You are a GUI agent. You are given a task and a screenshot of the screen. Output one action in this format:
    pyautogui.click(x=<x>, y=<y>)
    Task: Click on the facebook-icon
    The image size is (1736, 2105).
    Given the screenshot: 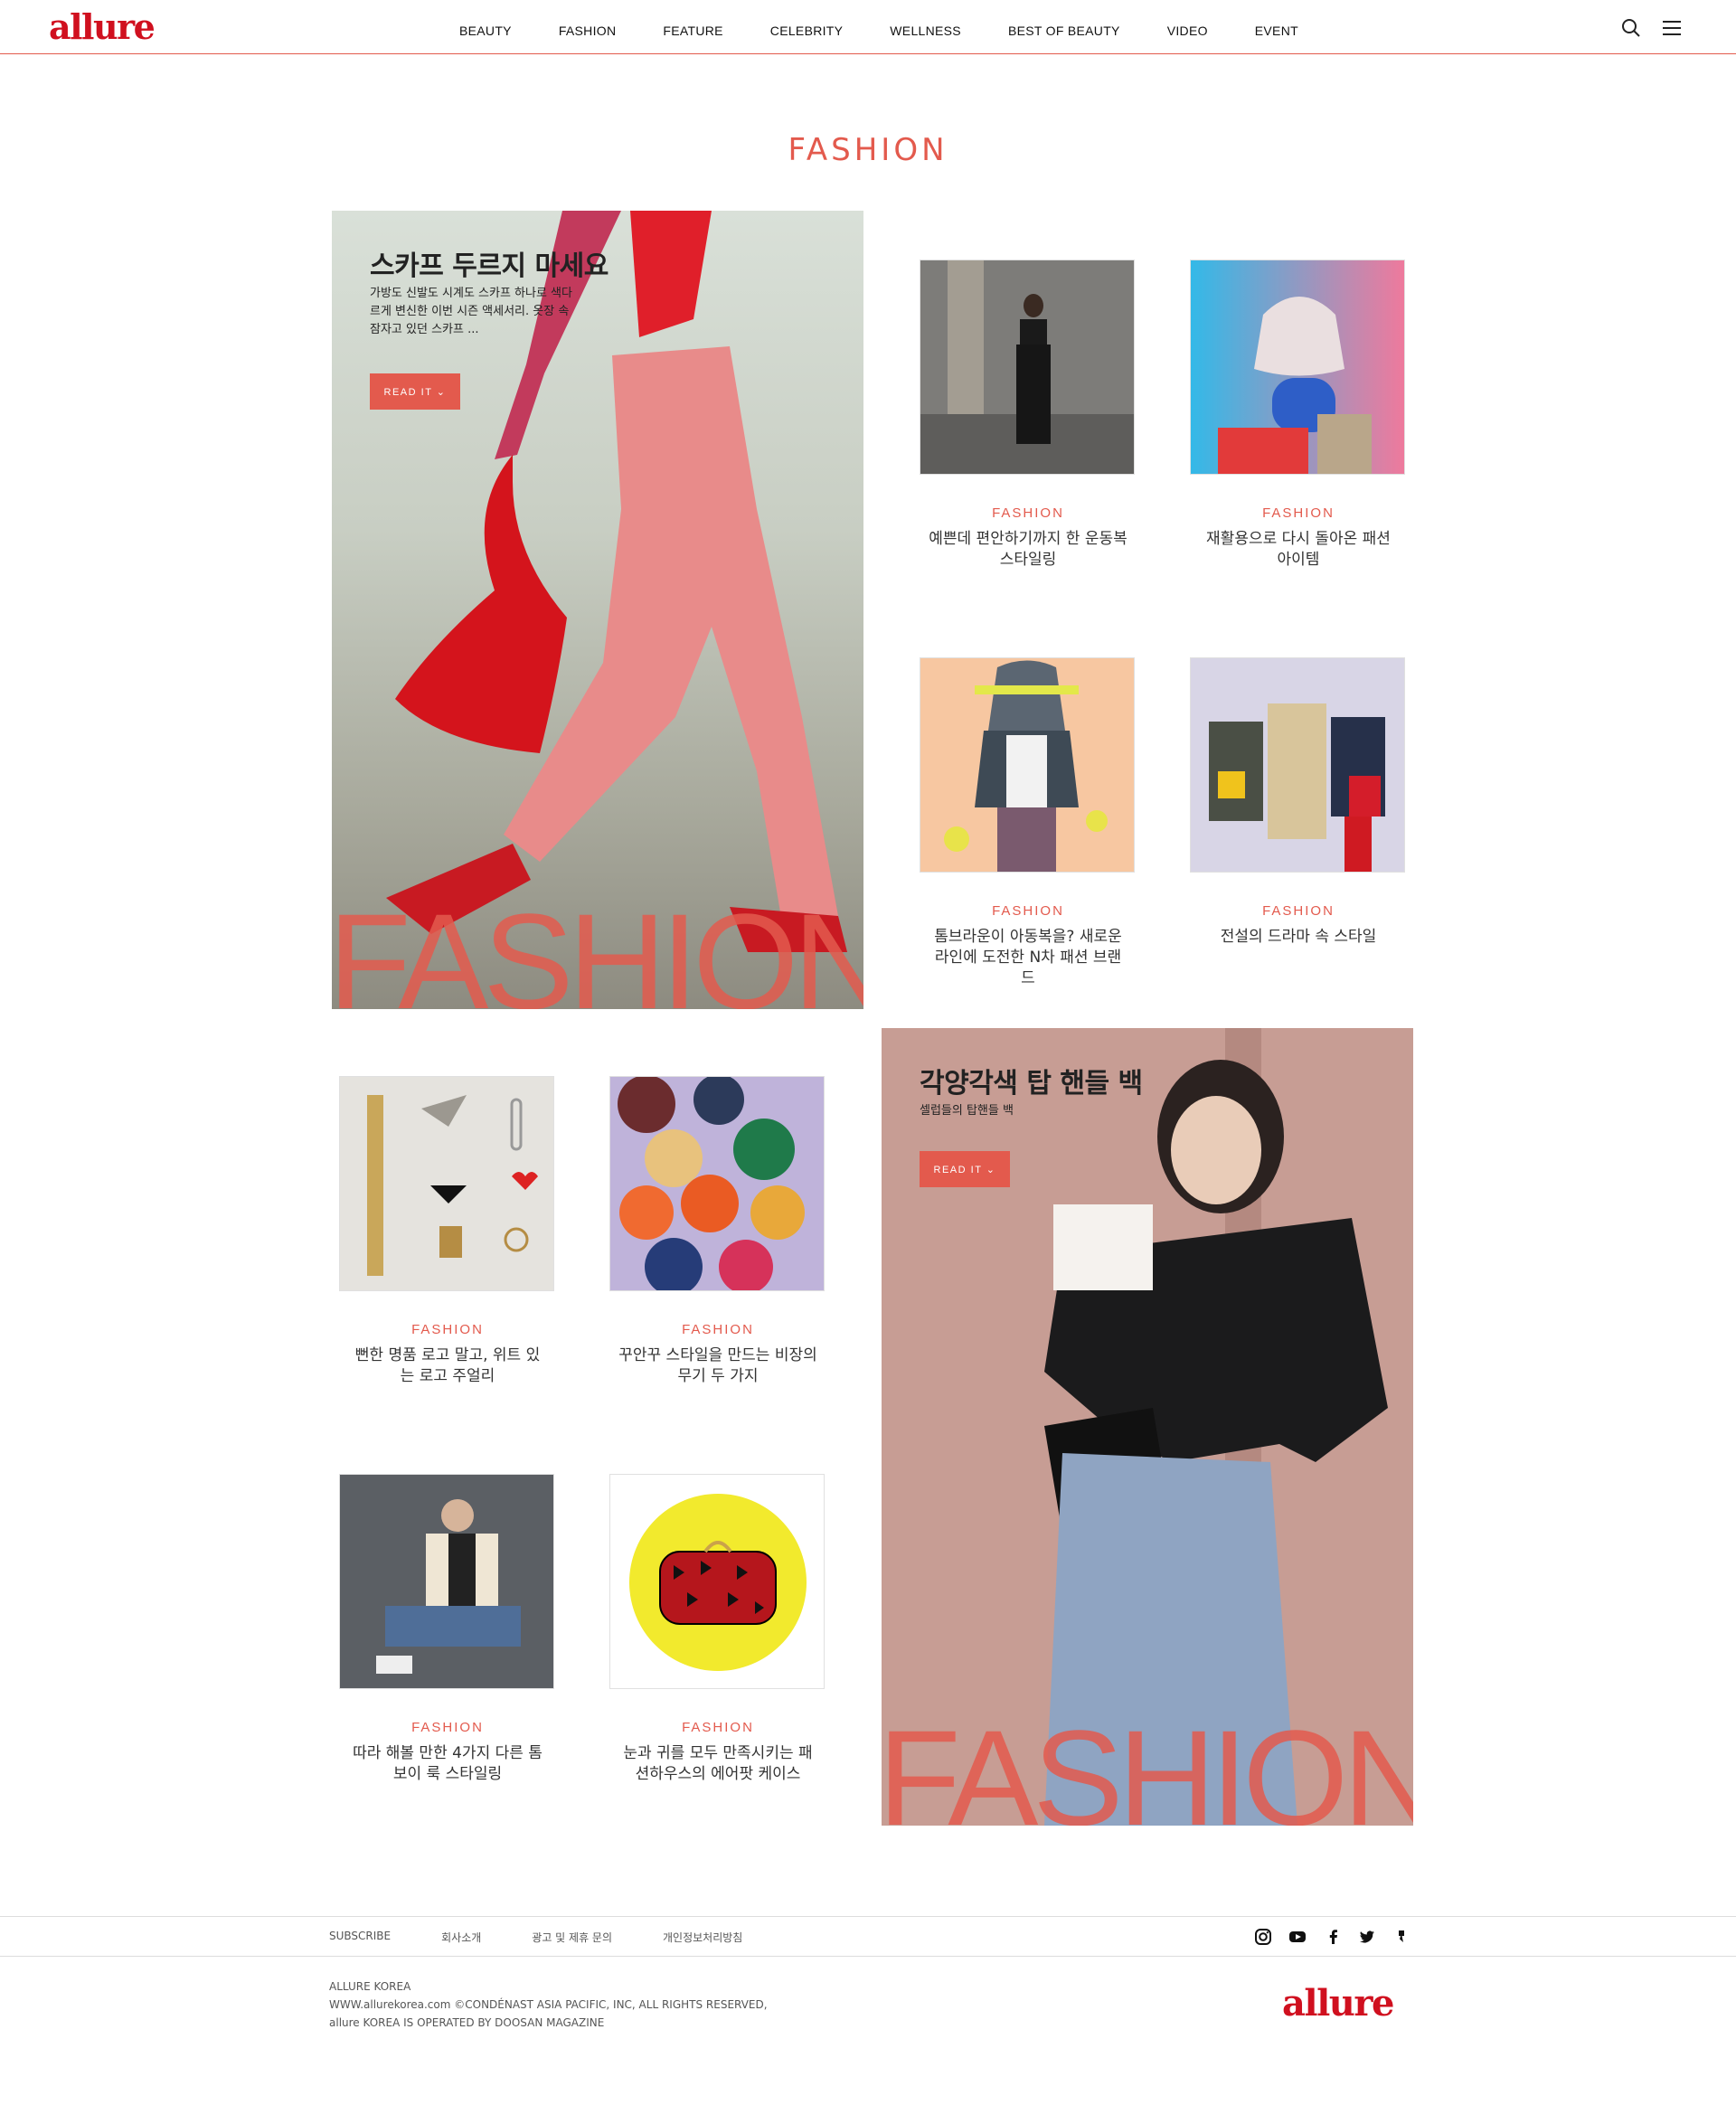 What is the action you would take?
    pyautogui.click(x=1334, y=1937)
    